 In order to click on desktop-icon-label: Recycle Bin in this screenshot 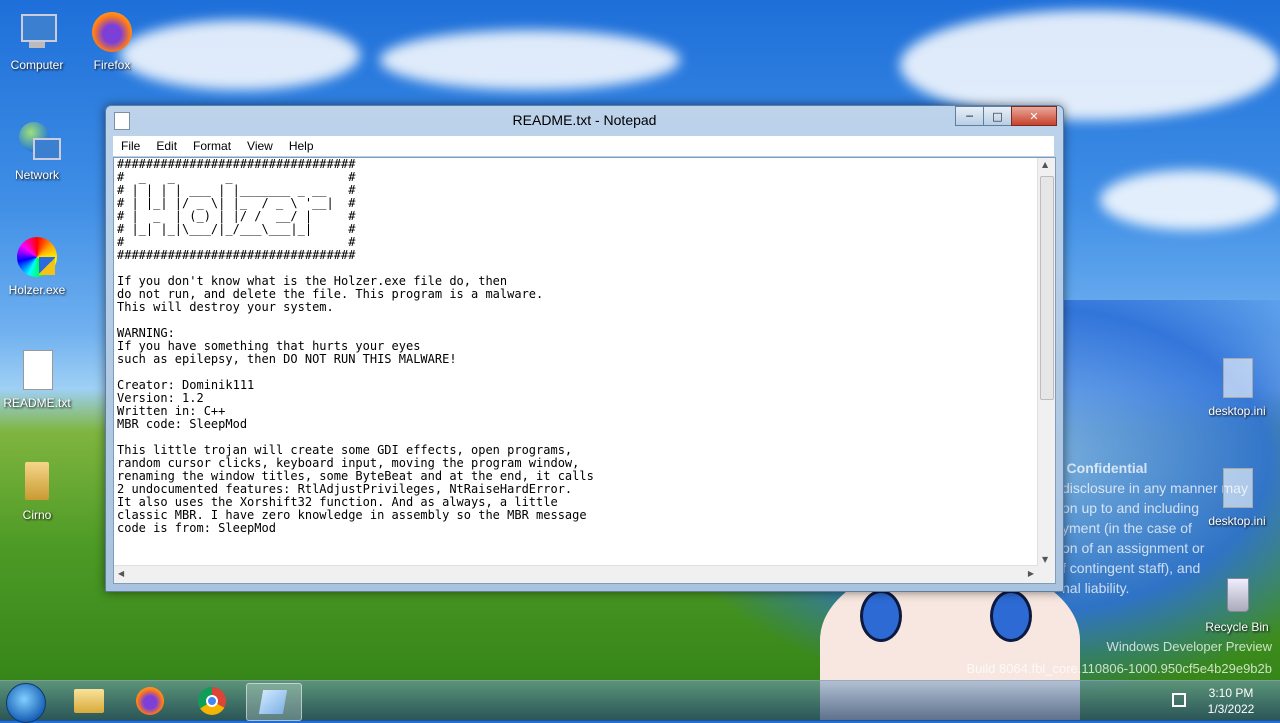, I will do `click(1237, 627)`.